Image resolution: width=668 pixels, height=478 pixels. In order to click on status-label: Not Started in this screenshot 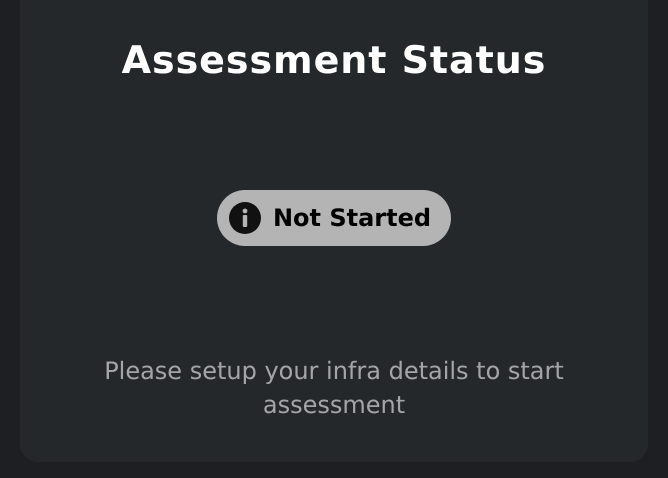, I will do `click(352, 218)`.